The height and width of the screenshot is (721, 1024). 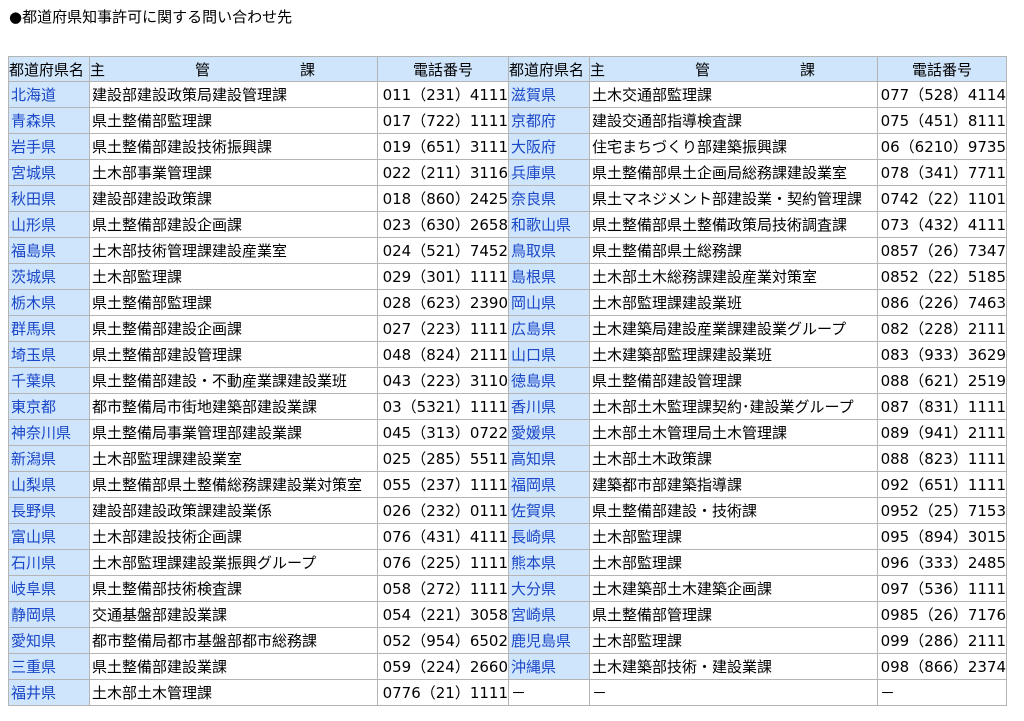 I want to click on department-cell: 交通基盤部建設業課, so click(x=233, y=614).